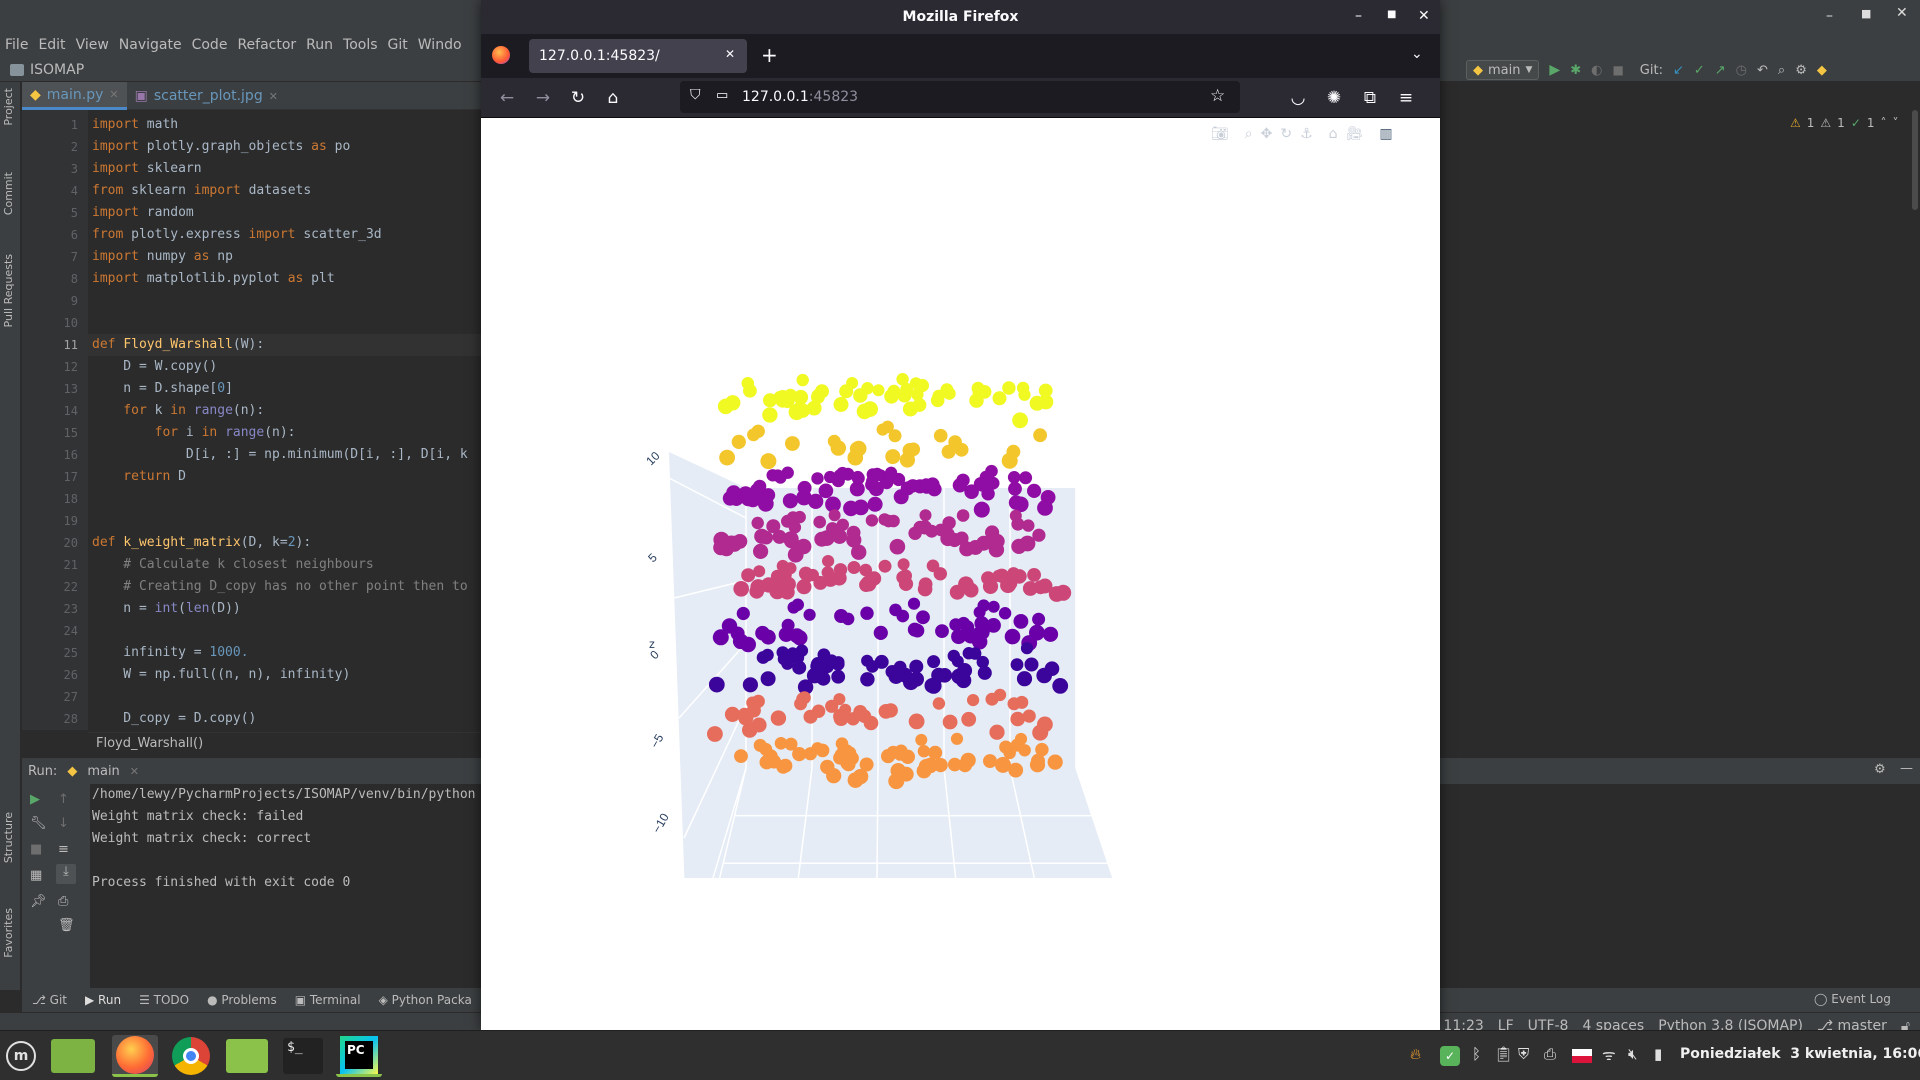  I want to click on scrollbar-thumb, so click(1915, 160).